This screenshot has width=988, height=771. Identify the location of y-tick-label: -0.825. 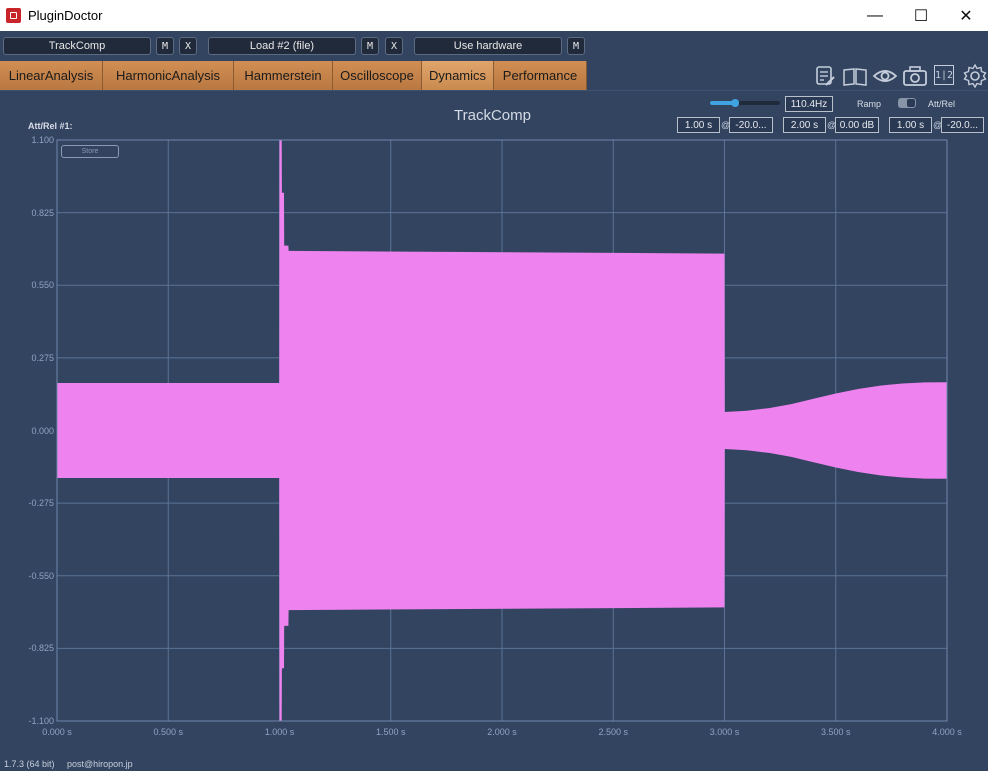
(41, 648).